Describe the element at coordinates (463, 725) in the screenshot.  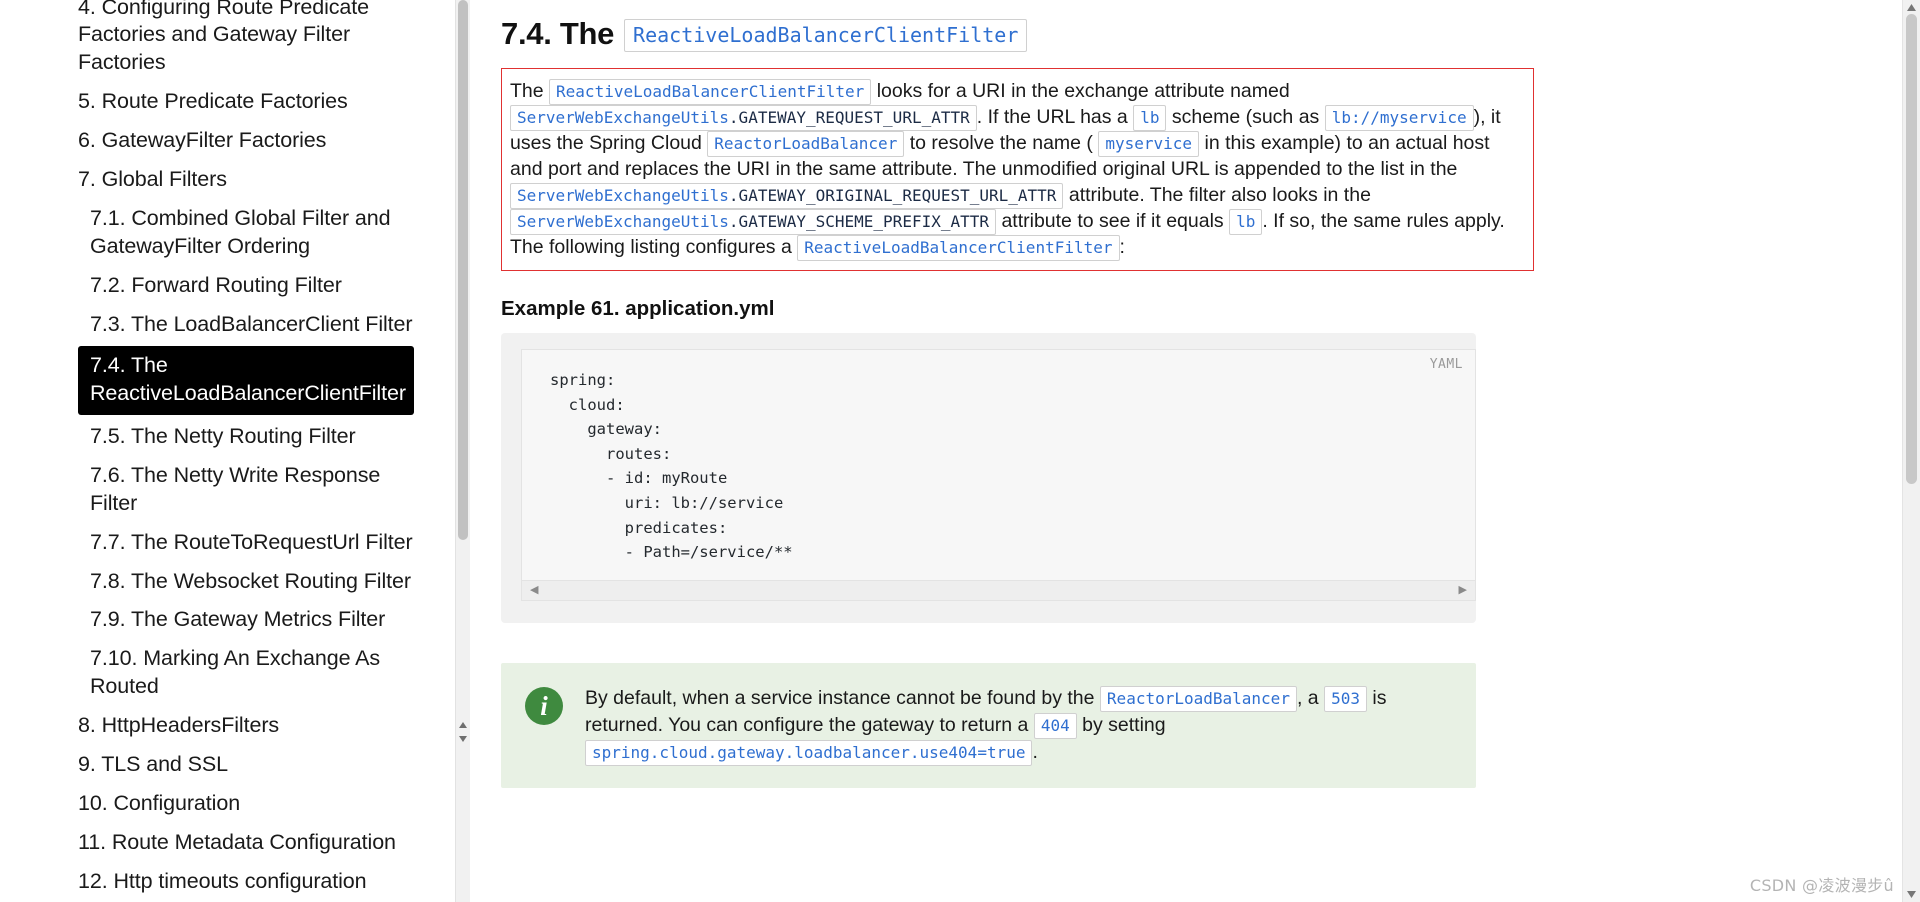
I see `sidebar-scroll-up-icon` at that location.